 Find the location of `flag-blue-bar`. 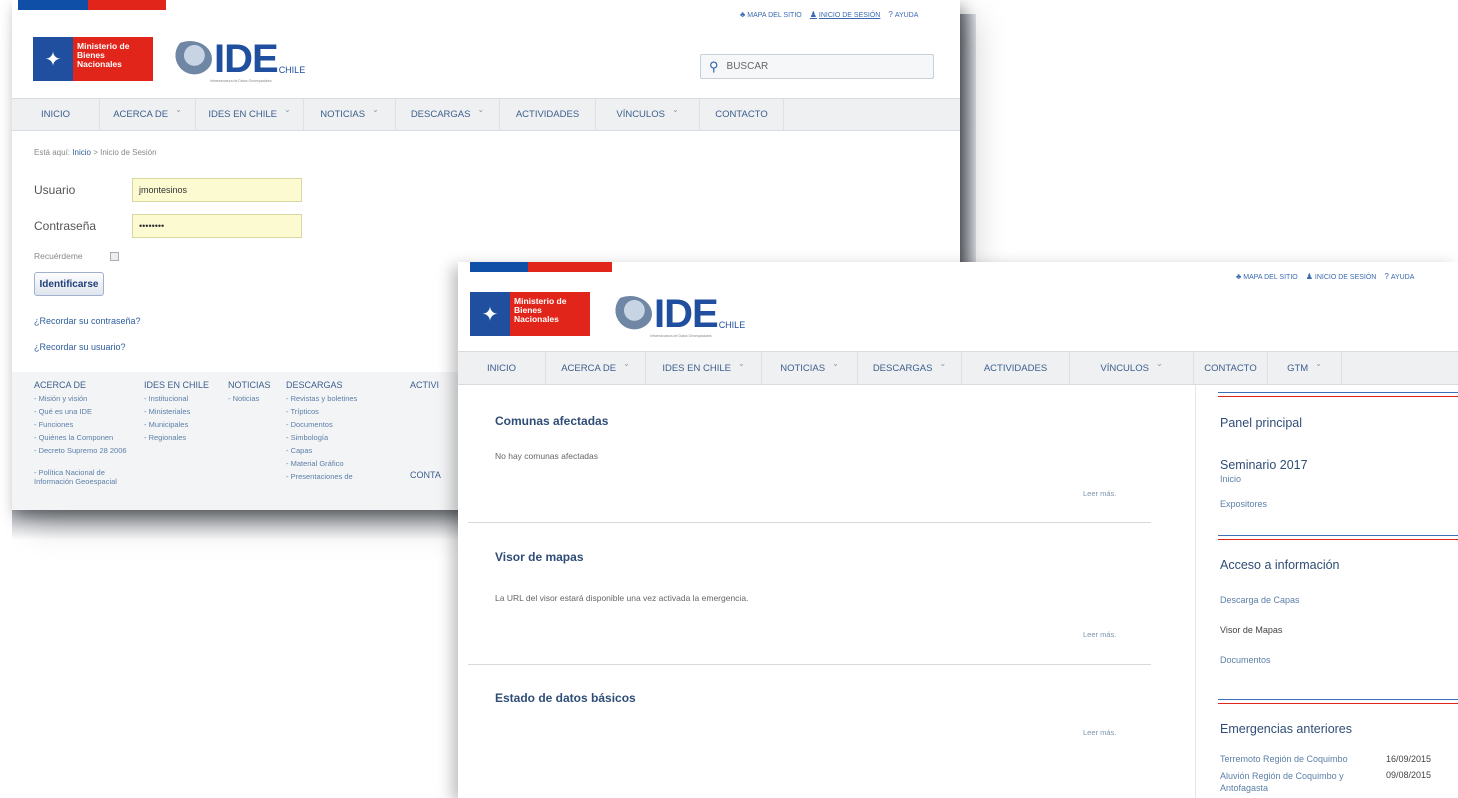

flag-blue-bar is located at coordinates (53, 5).